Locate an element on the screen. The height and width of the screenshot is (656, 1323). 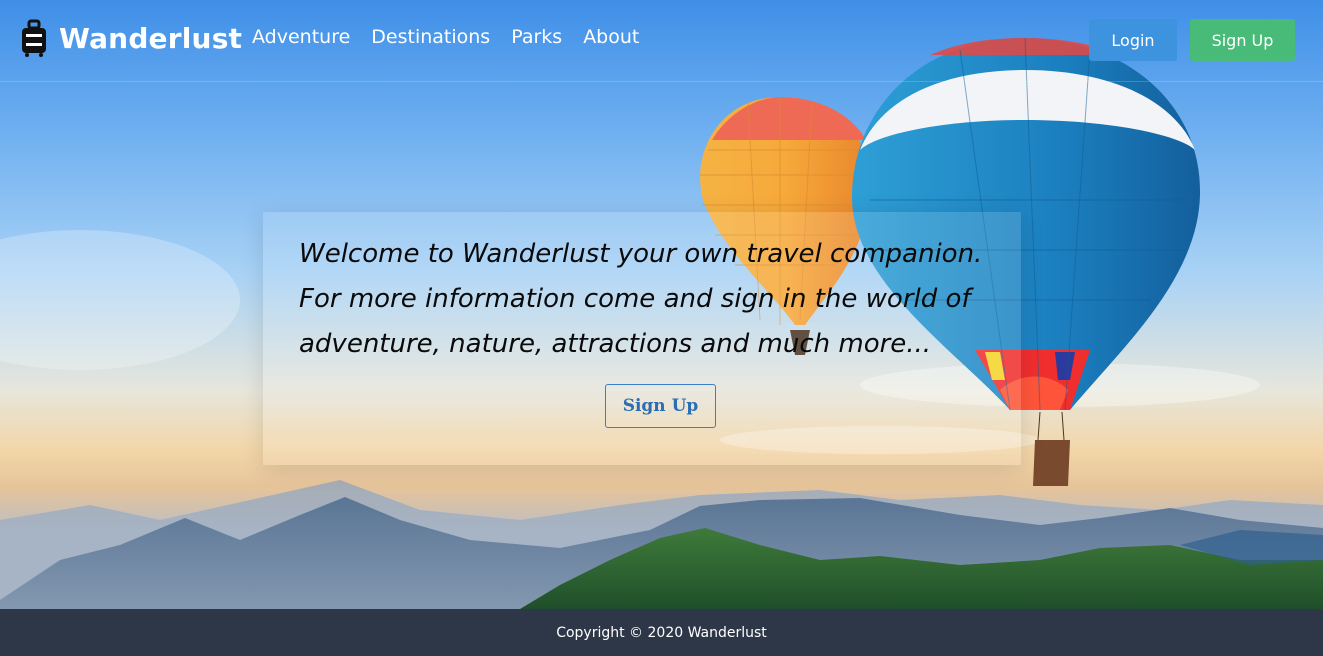
hero-signup-button: Sign Up is located at coordinates (660, 406).